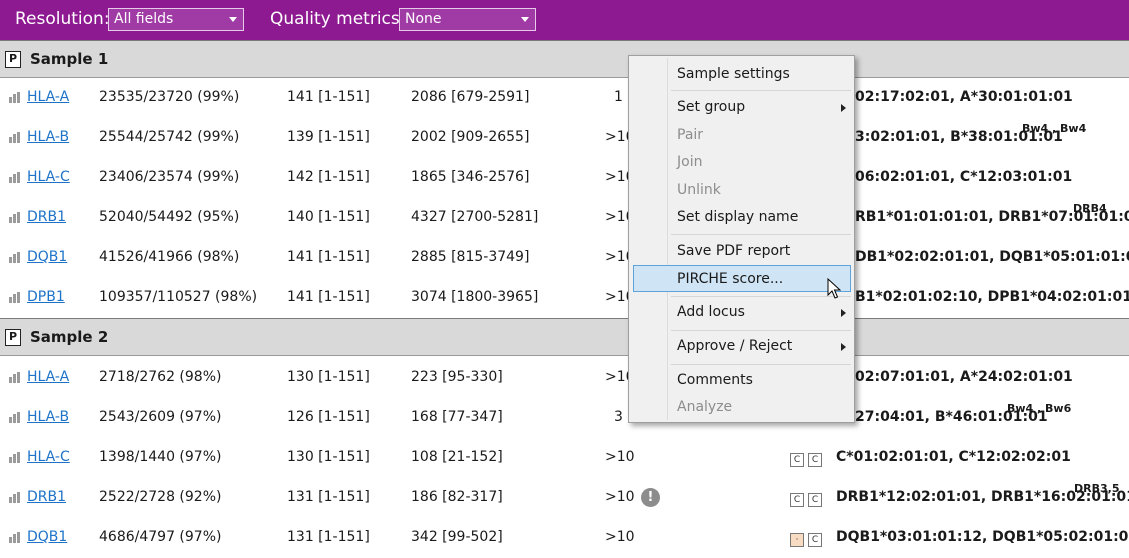  I want to click on typing-text: B1*02:01:02:10, DPB1*04:02:01:01, so click(992, 297).